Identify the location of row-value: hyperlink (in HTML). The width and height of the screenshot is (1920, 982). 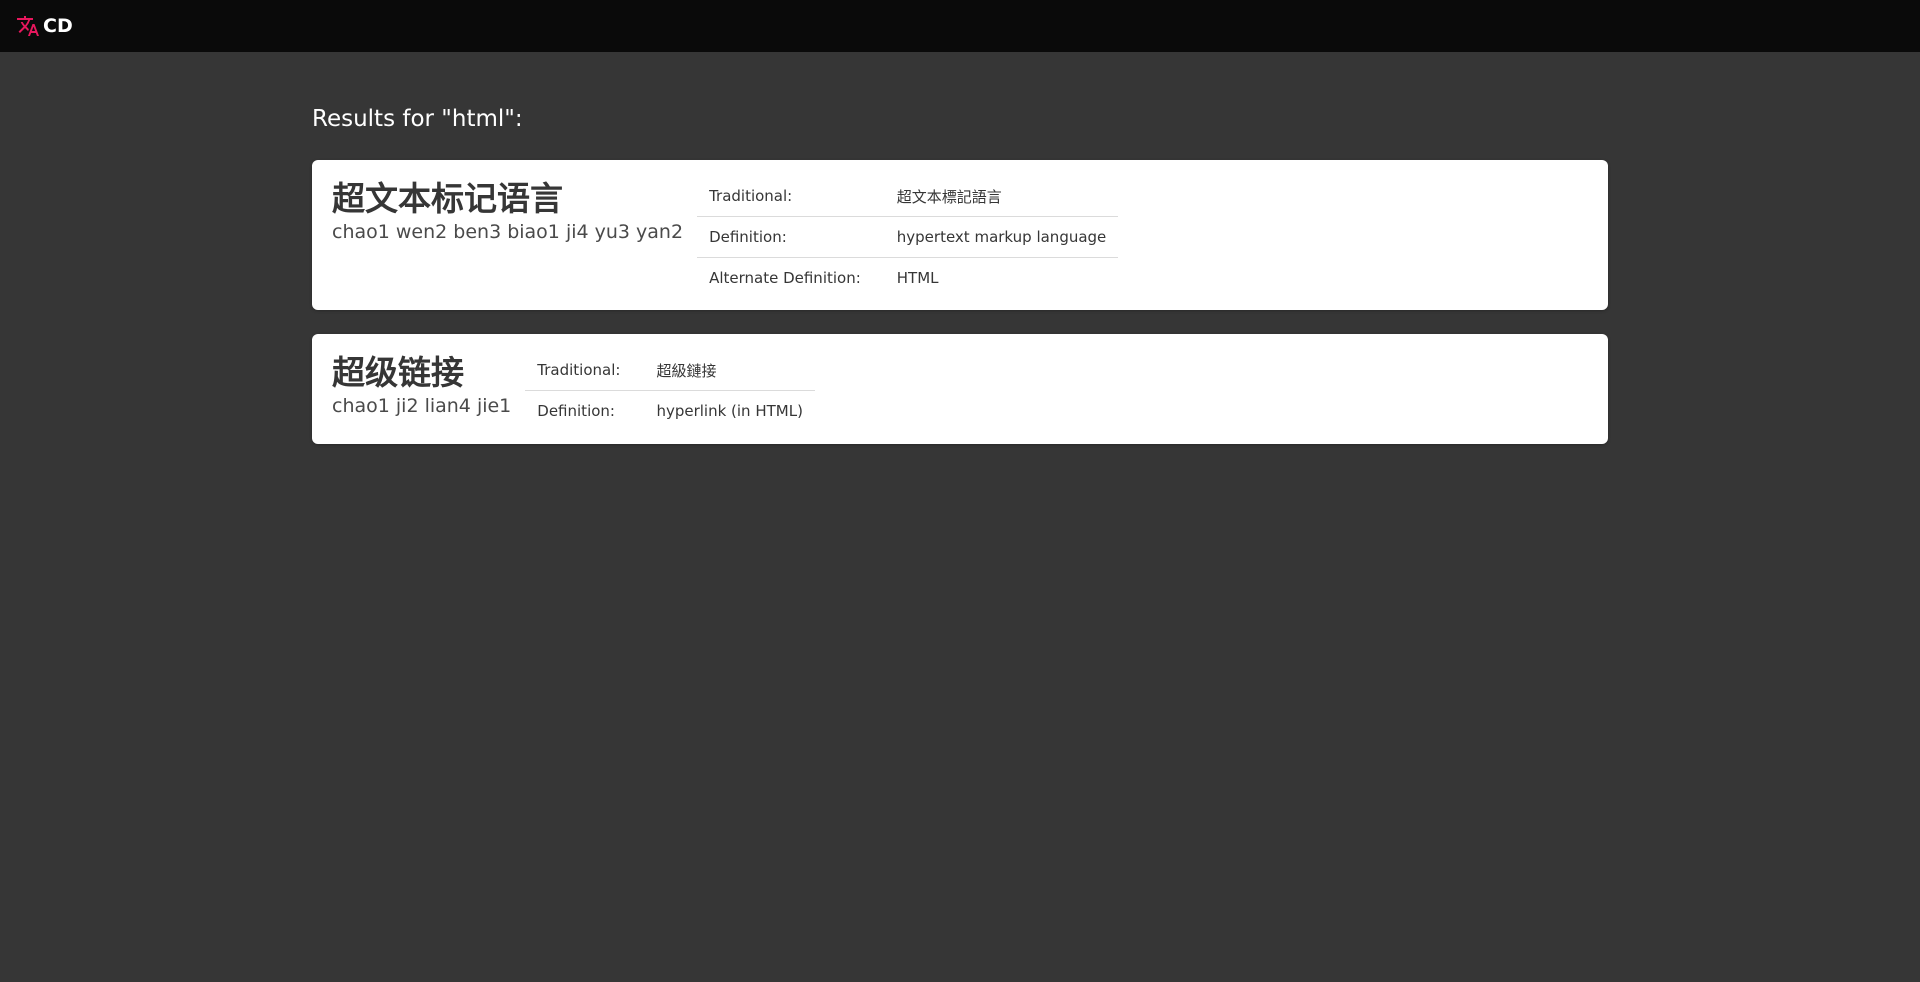
(729, 411).